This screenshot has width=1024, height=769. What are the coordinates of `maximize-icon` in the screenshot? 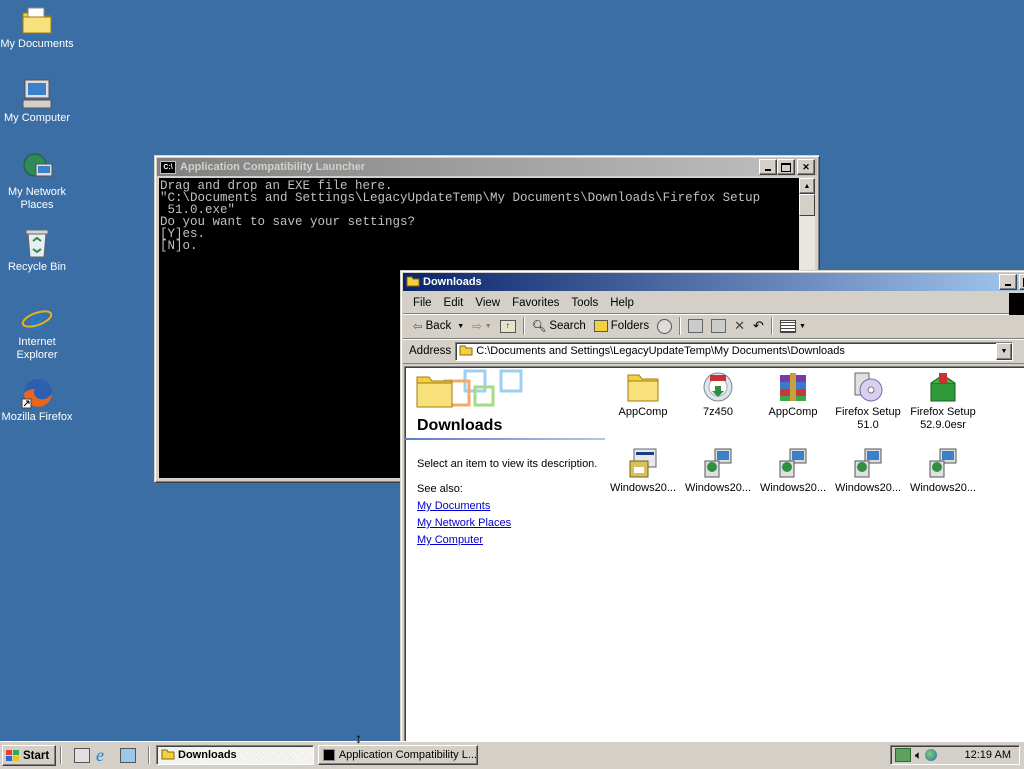 It's located at (786, 167).